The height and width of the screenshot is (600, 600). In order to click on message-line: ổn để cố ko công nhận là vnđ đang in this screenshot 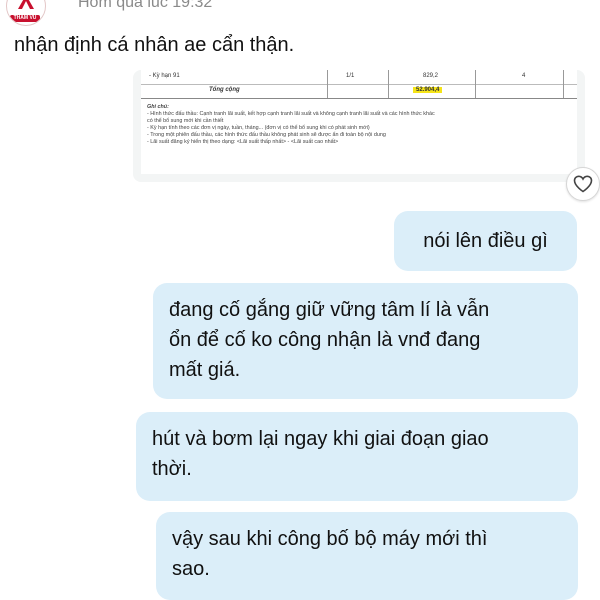, I will do `click(325, 340)`.